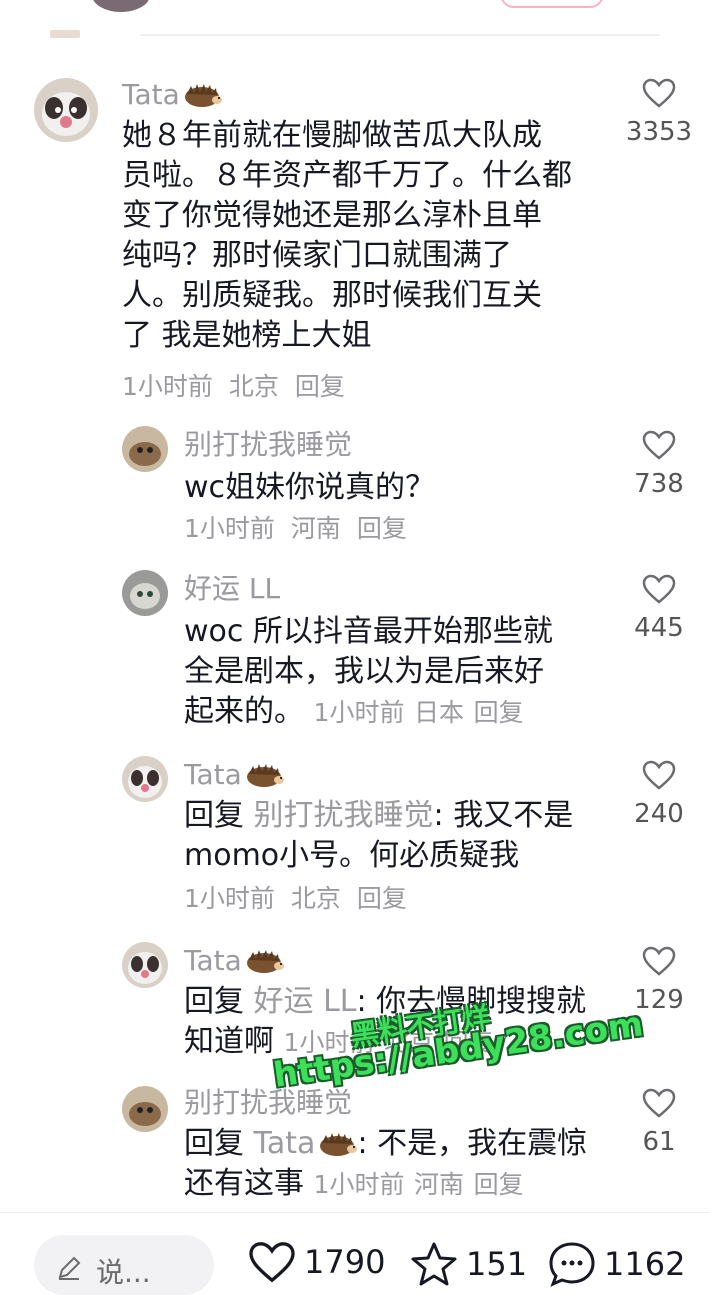 This screenshot has width=710, height=1295. I want to click on like-count: 240, so click(659, 814).